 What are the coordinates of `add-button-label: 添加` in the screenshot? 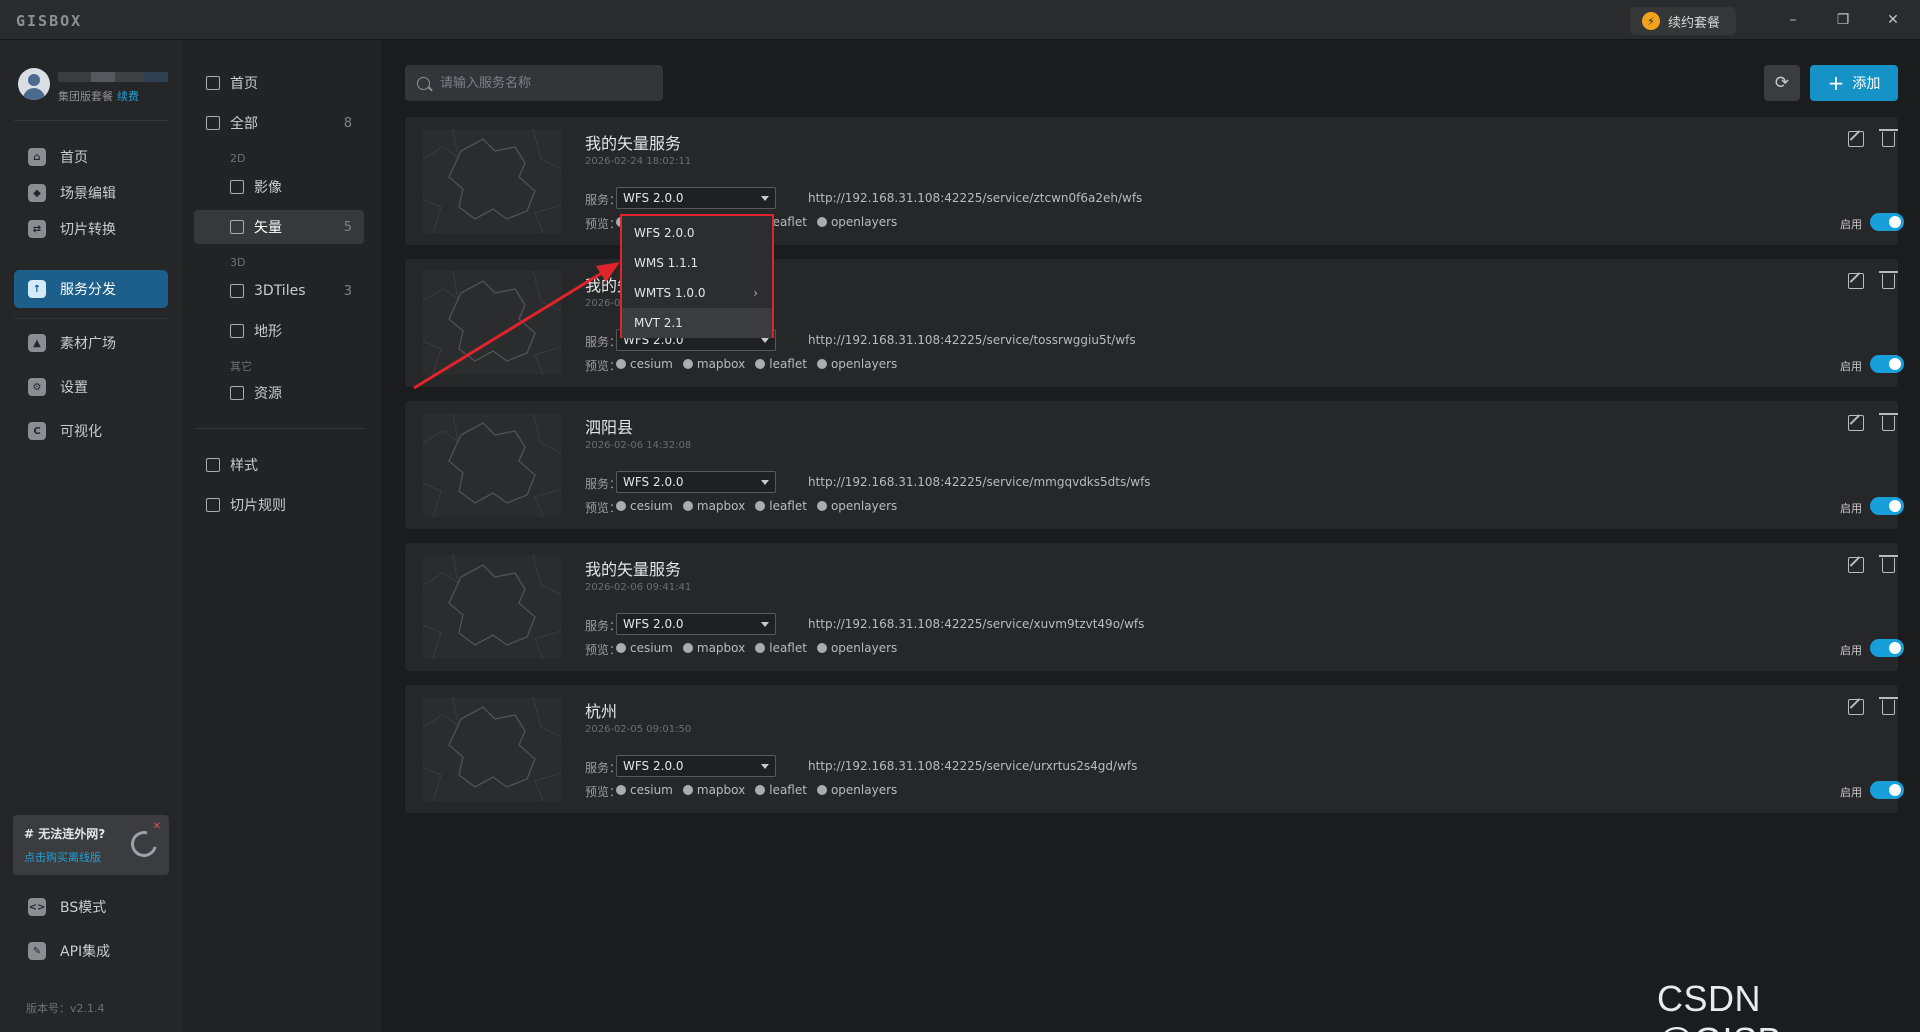 It's located at (1866, 84).